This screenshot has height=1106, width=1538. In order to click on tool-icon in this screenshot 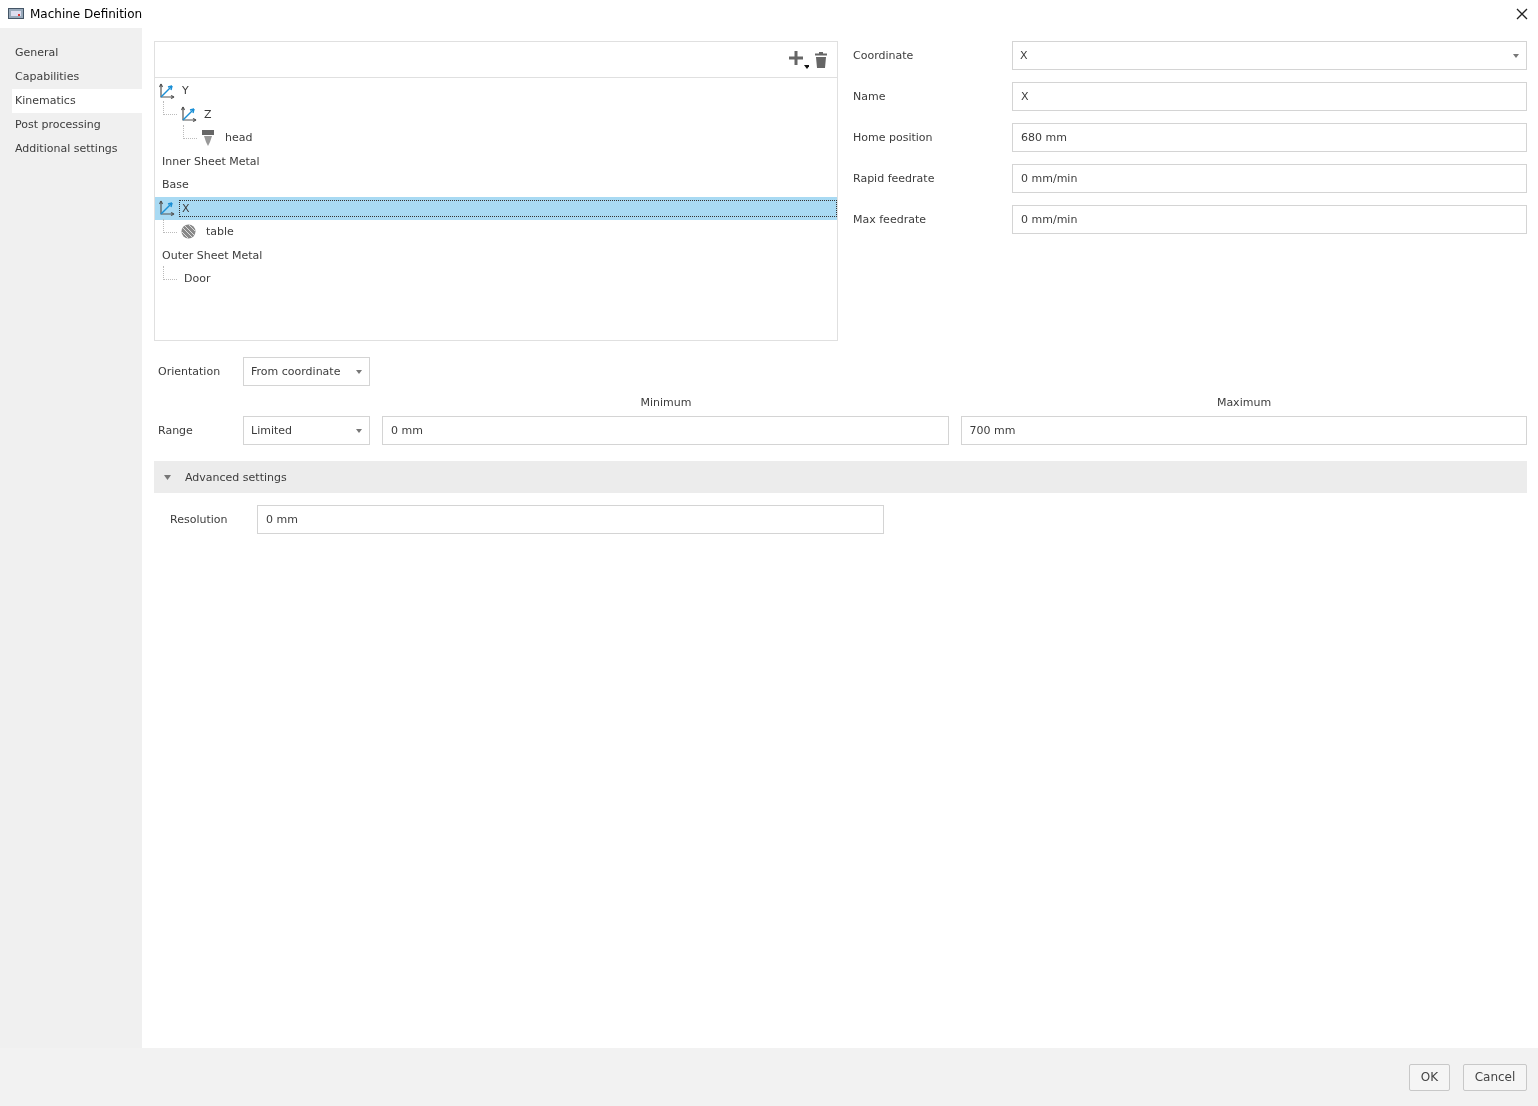, I will do `click(208, 137)`.